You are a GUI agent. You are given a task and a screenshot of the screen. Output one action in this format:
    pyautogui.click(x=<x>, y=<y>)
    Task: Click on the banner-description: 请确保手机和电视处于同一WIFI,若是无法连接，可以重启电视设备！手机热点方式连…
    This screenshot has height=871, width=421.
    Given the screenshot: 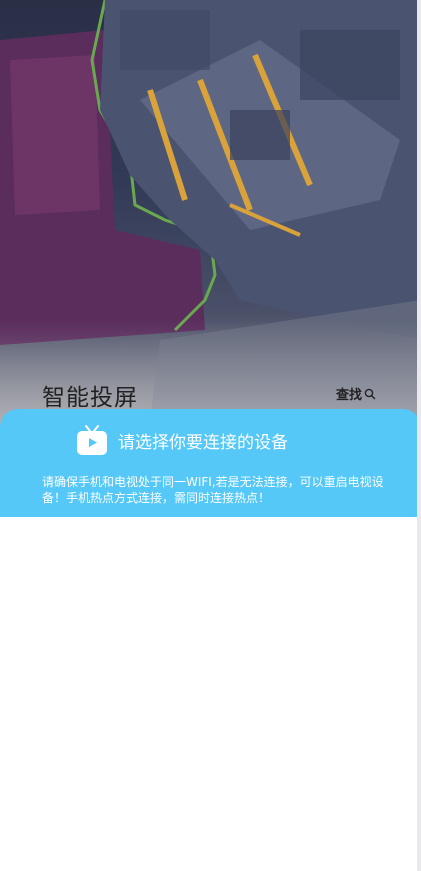 What is the action you would take?
    pyautogui.click(x=213, y=490)
    